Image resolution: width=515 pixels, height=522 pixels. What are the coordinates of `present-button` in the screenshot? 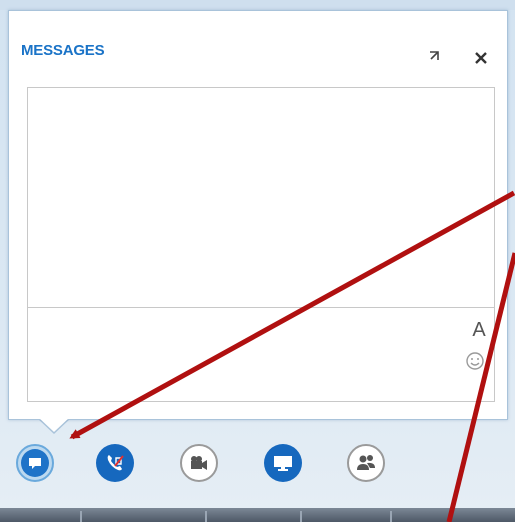 It's located at (283, 463).